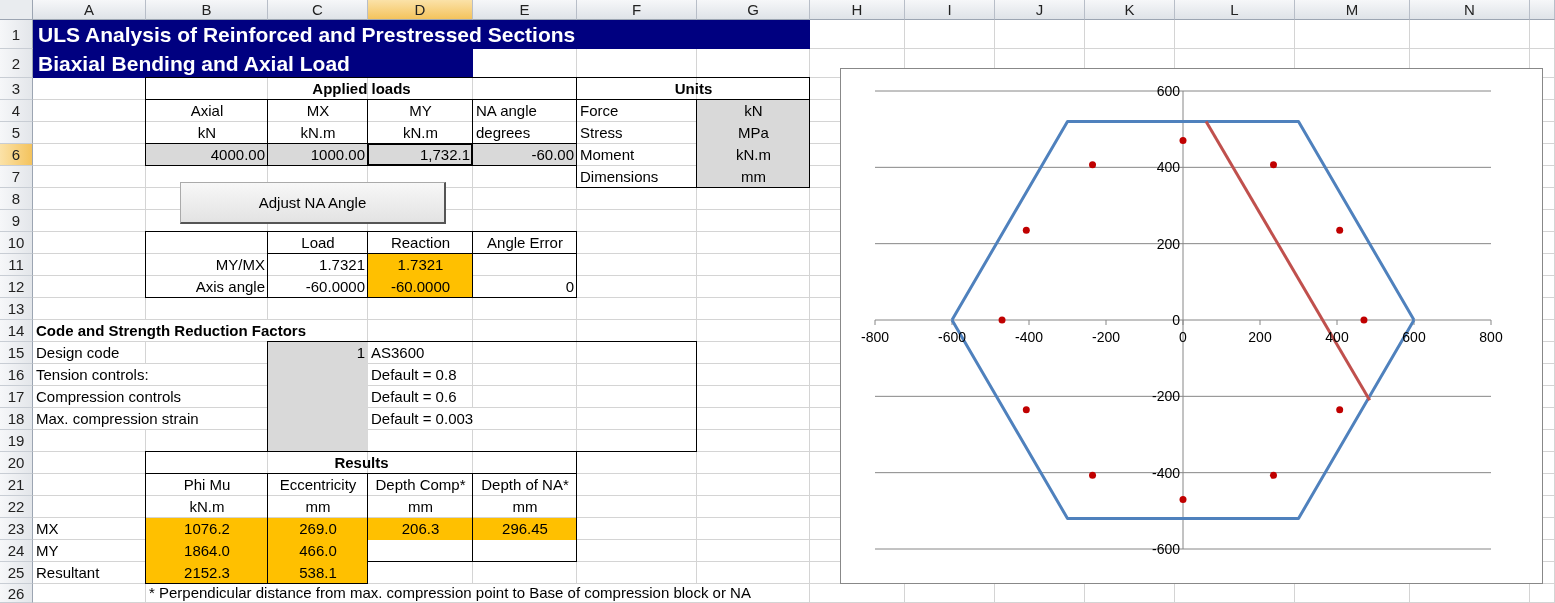 This screenshot has width=1555, height=603. What do you see at coordinates (1168, 243) in the screenshot?
I see `y-tick-label: 200` at bounding box center [1168, 243].